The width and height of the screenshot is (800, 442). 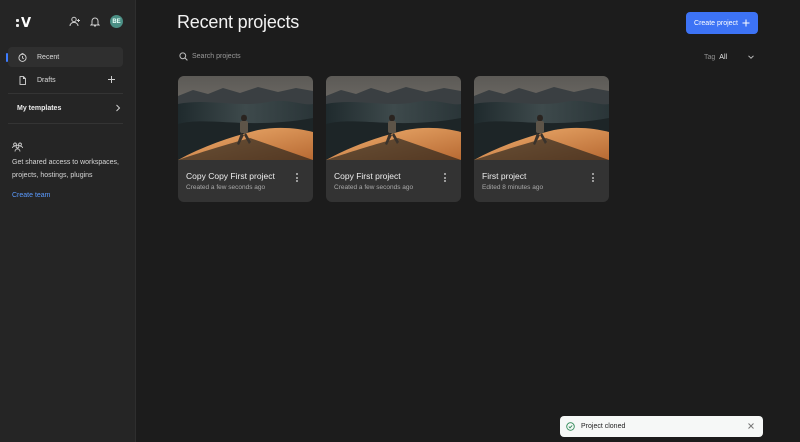 What do you see at coordinates (570, 426) in the screenshot?
I see `check-circle-icon` at bounding box center [570, 426].